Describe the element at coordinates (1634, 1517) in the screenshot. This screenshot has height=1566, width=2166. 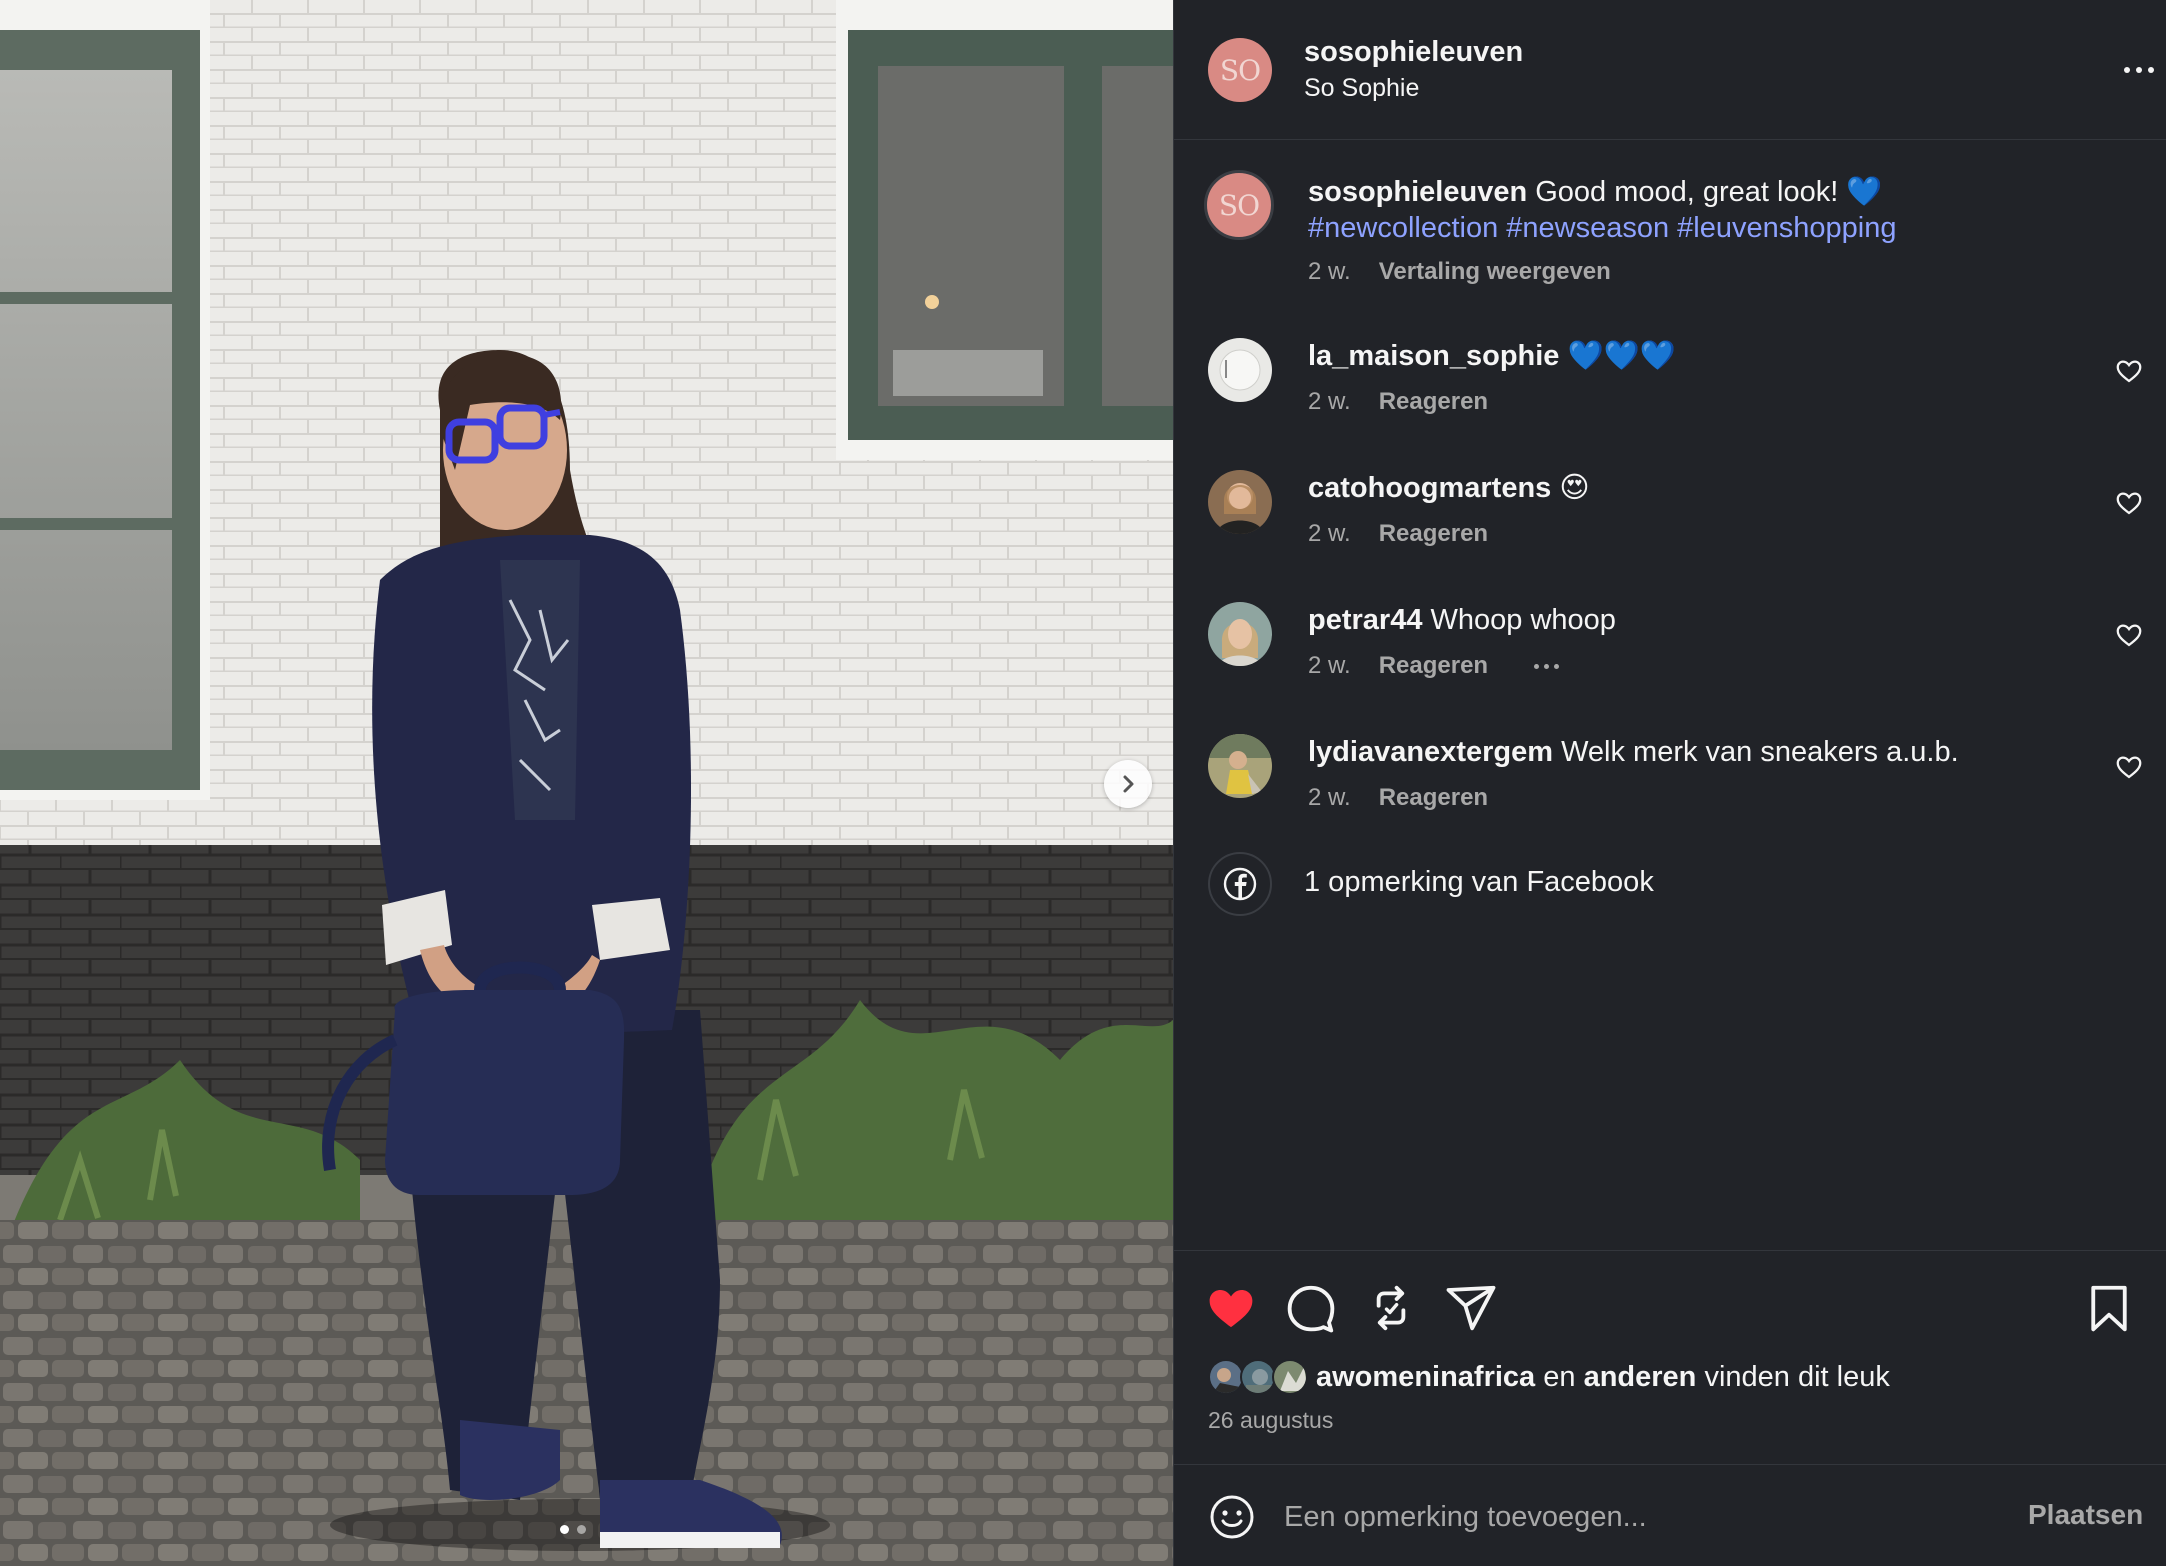
I see `comment-input` at that location.